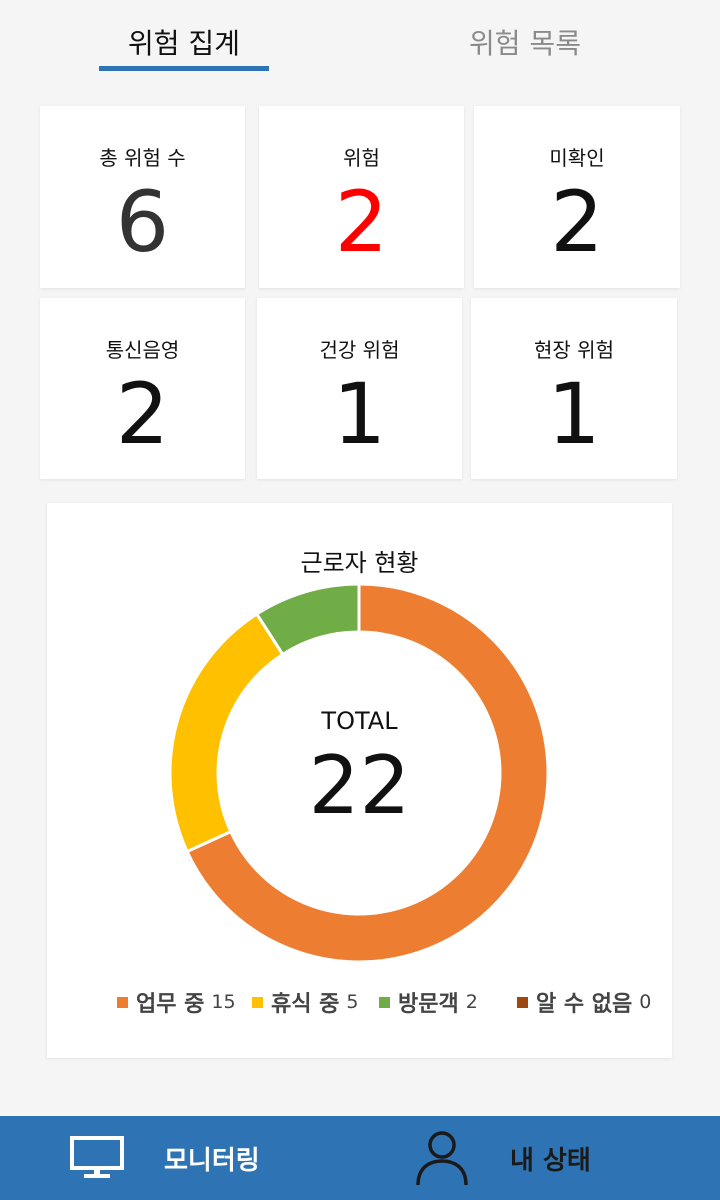 Image resolution: width=720 pixels, height=1200 pixels. What do you see at coordinates (170, 1004) in the screenshot?
I see `legend-label: 업무 중` at bounding box center [170, 1004].